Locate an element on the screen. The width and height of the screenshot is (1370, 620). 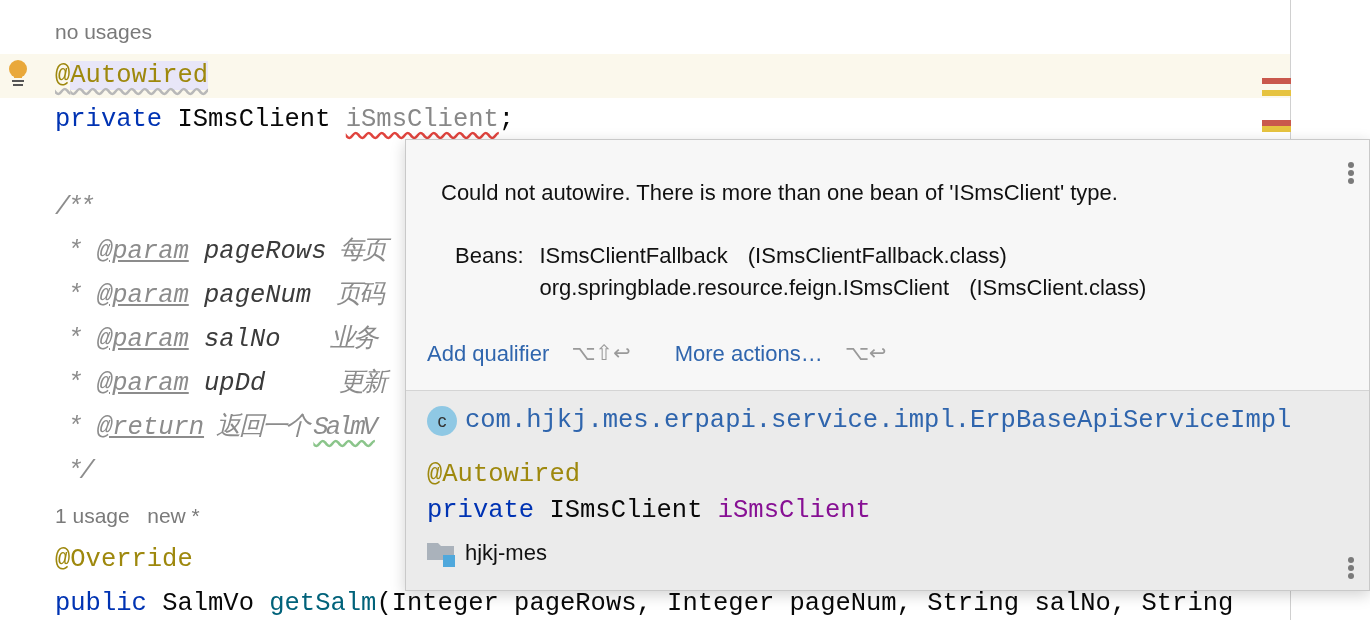
code-token: pageRows is located at coordinates (265, 251).